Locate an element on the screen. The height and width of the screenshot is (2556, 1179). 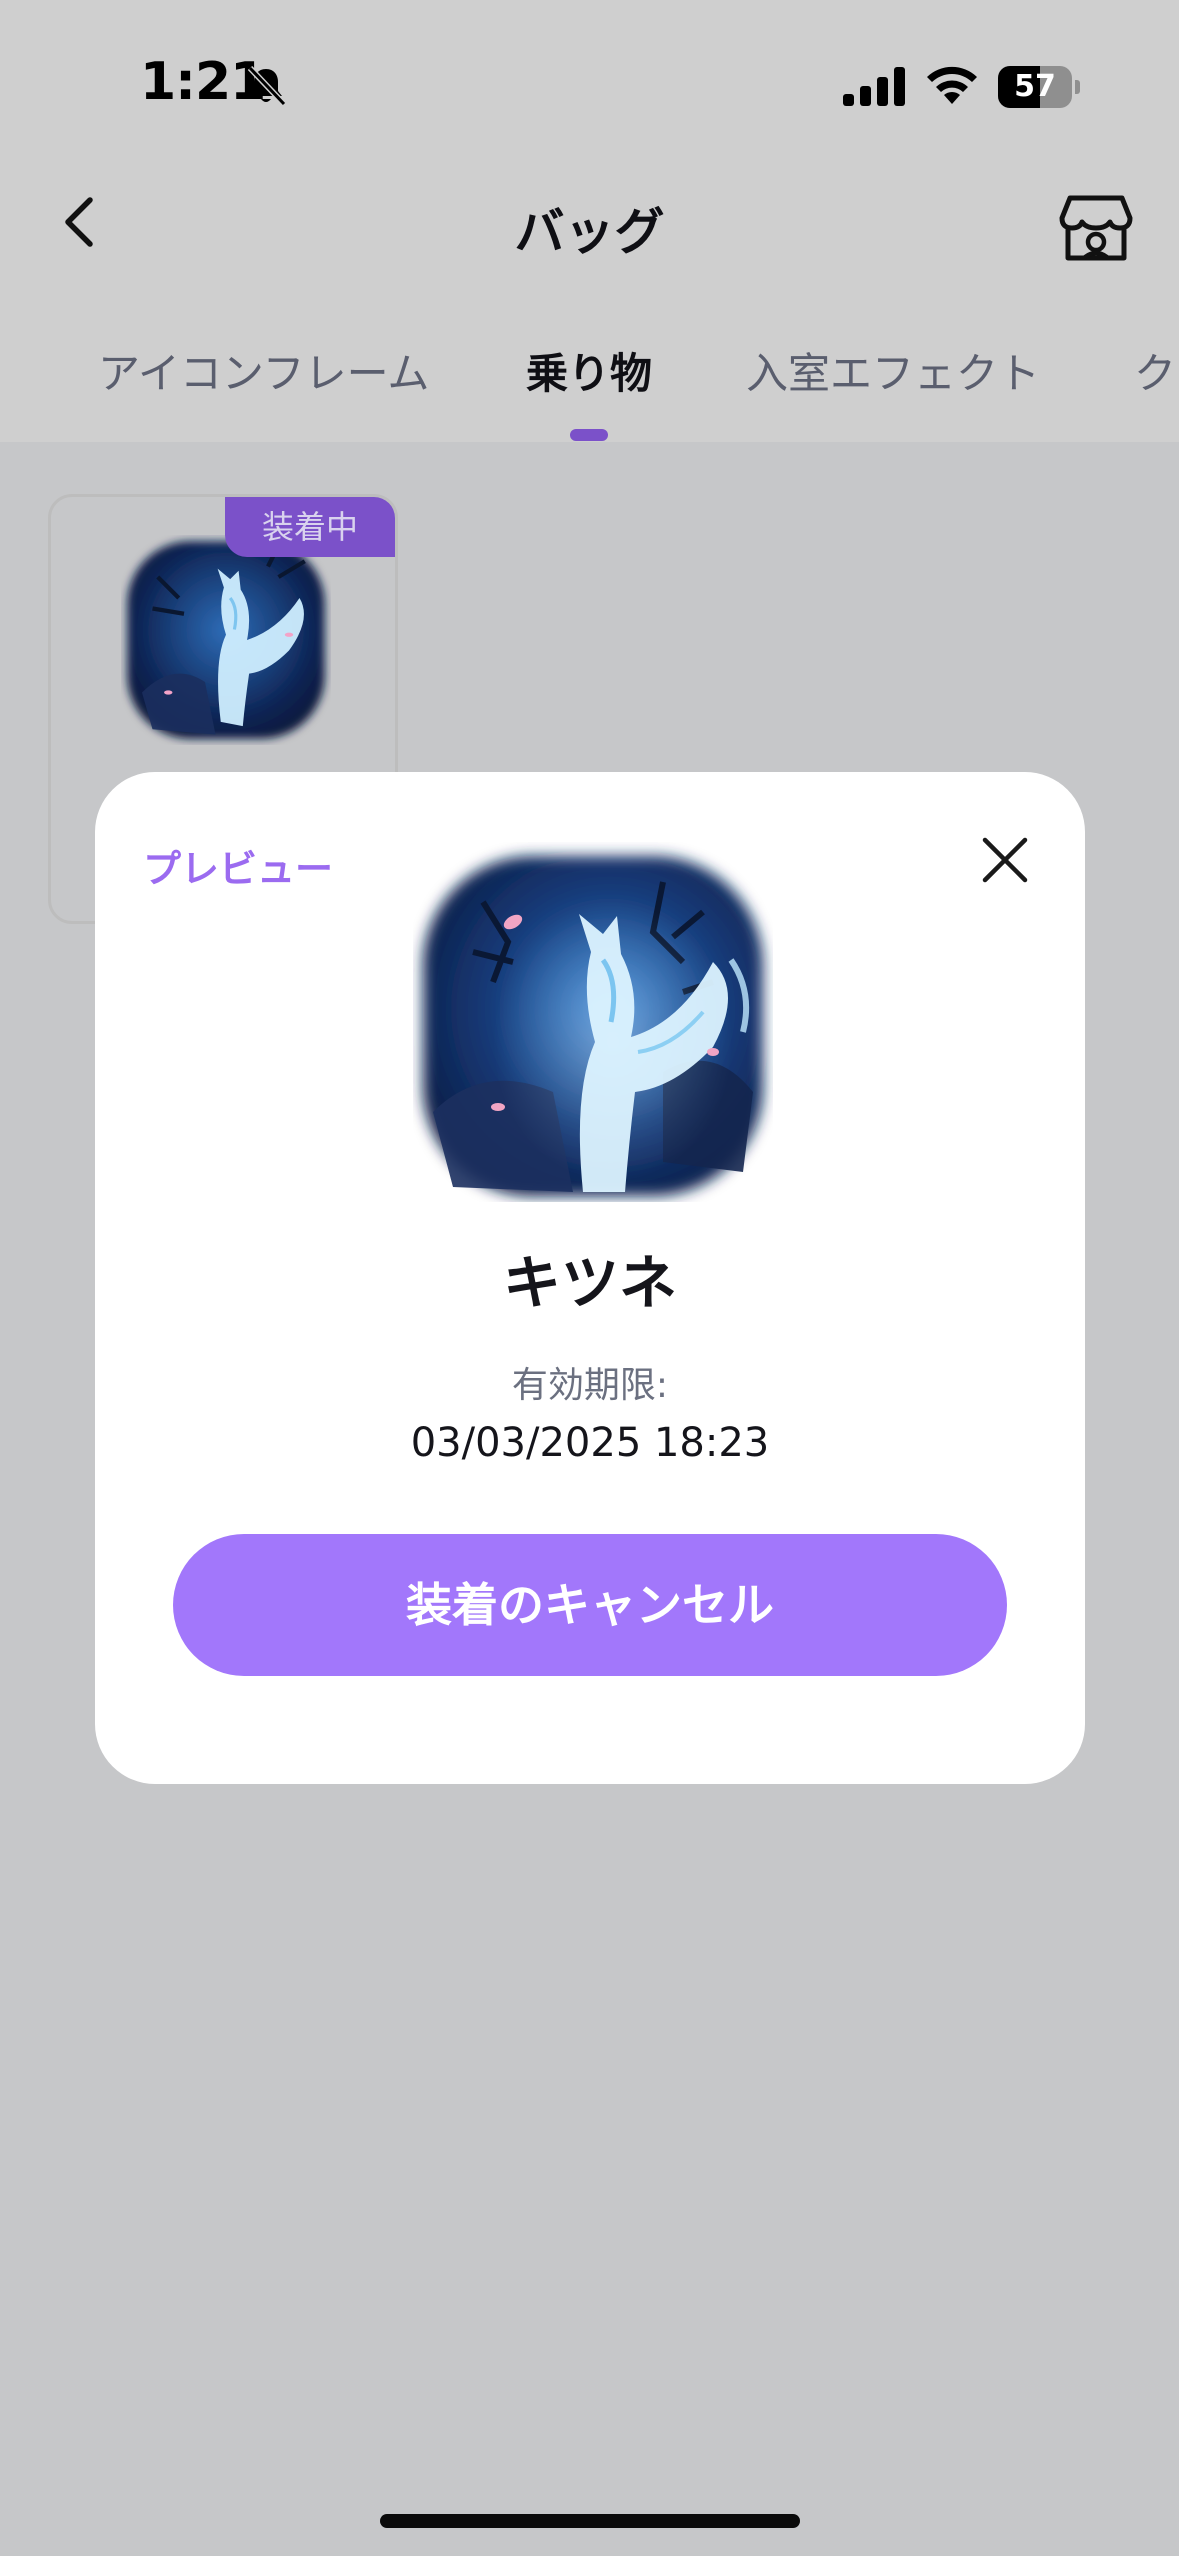
home-indicator is located at coordinates (590, 2521).